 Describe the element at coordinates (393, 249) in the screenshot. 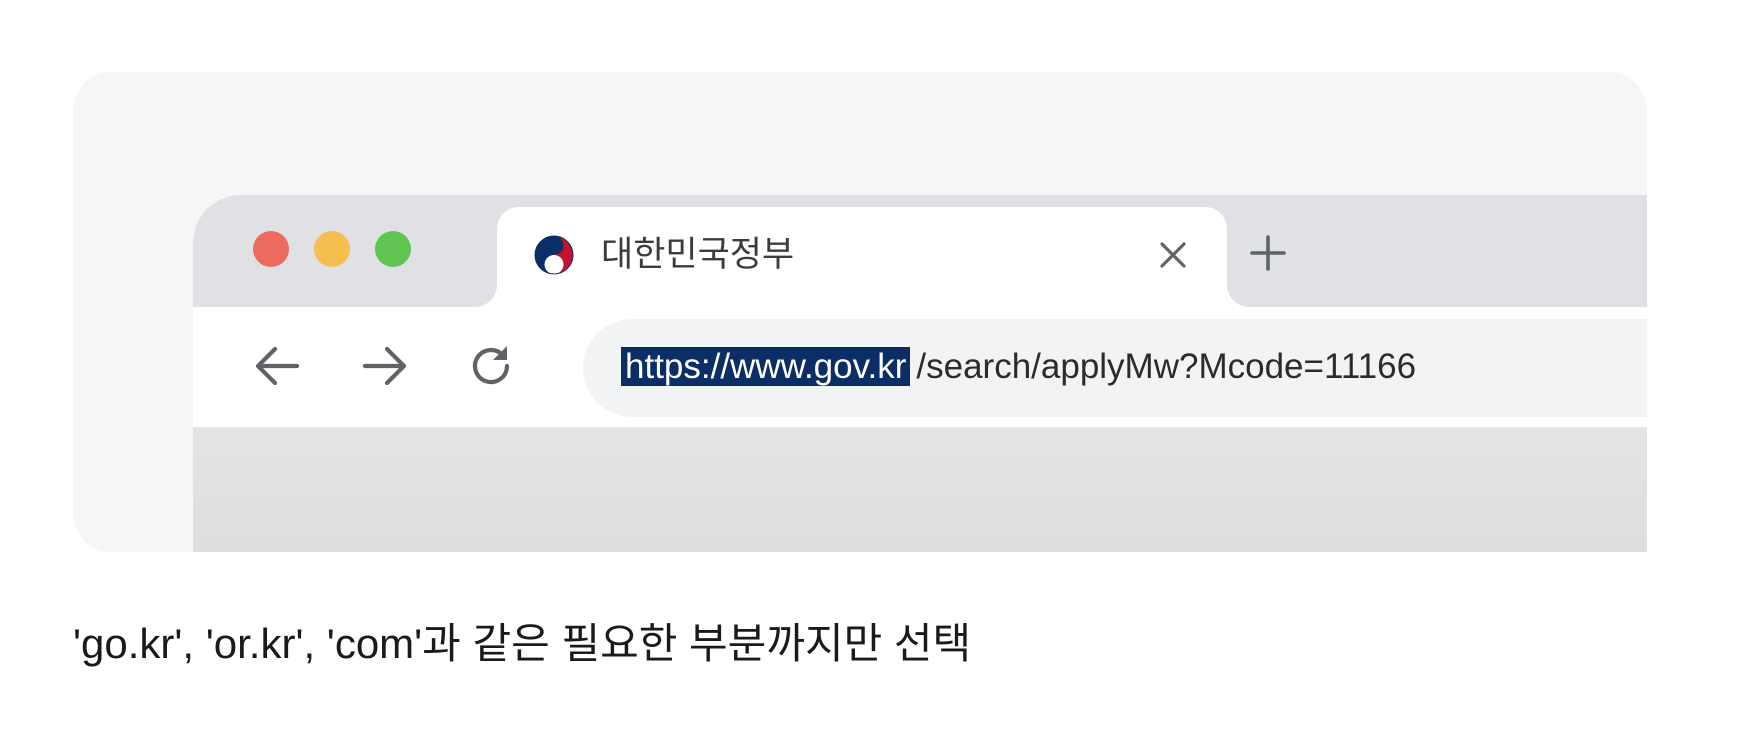

I see `window-maximize-button` at that location.